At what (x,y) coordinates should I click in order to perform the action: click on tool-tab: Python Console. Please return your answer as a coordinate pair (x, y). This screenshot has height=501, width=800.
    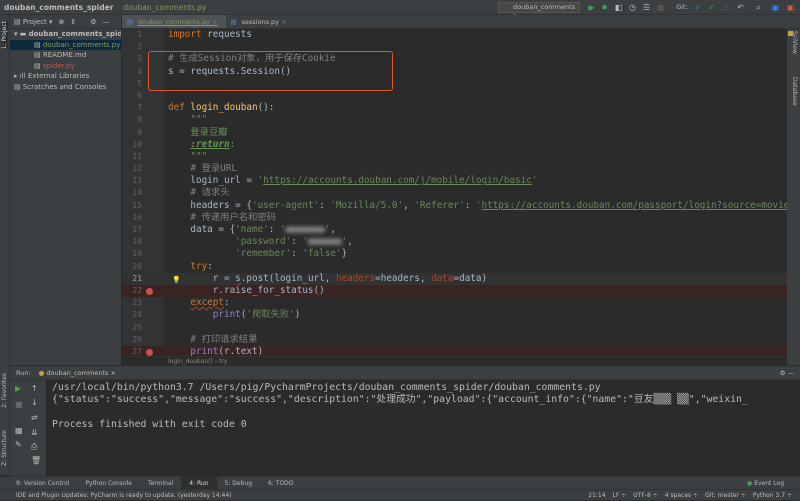
    Looking at the image, I should click on (108, 483).